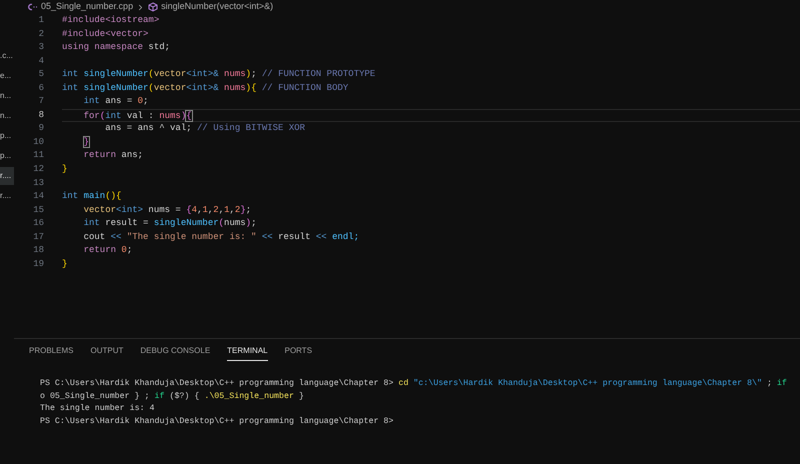 The width and height of the screenshot is (800, 464). I want to click on code-line: int singleNumber(vector<int>& nums){ // FUNCTION BODY, so click(205, 87).